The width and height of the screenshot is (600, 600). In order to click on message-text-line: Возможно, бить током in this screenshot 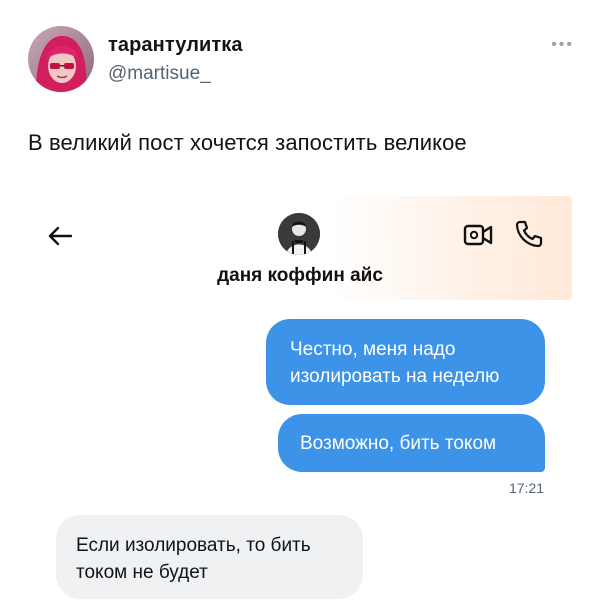, I will do `click(398, 443)`.